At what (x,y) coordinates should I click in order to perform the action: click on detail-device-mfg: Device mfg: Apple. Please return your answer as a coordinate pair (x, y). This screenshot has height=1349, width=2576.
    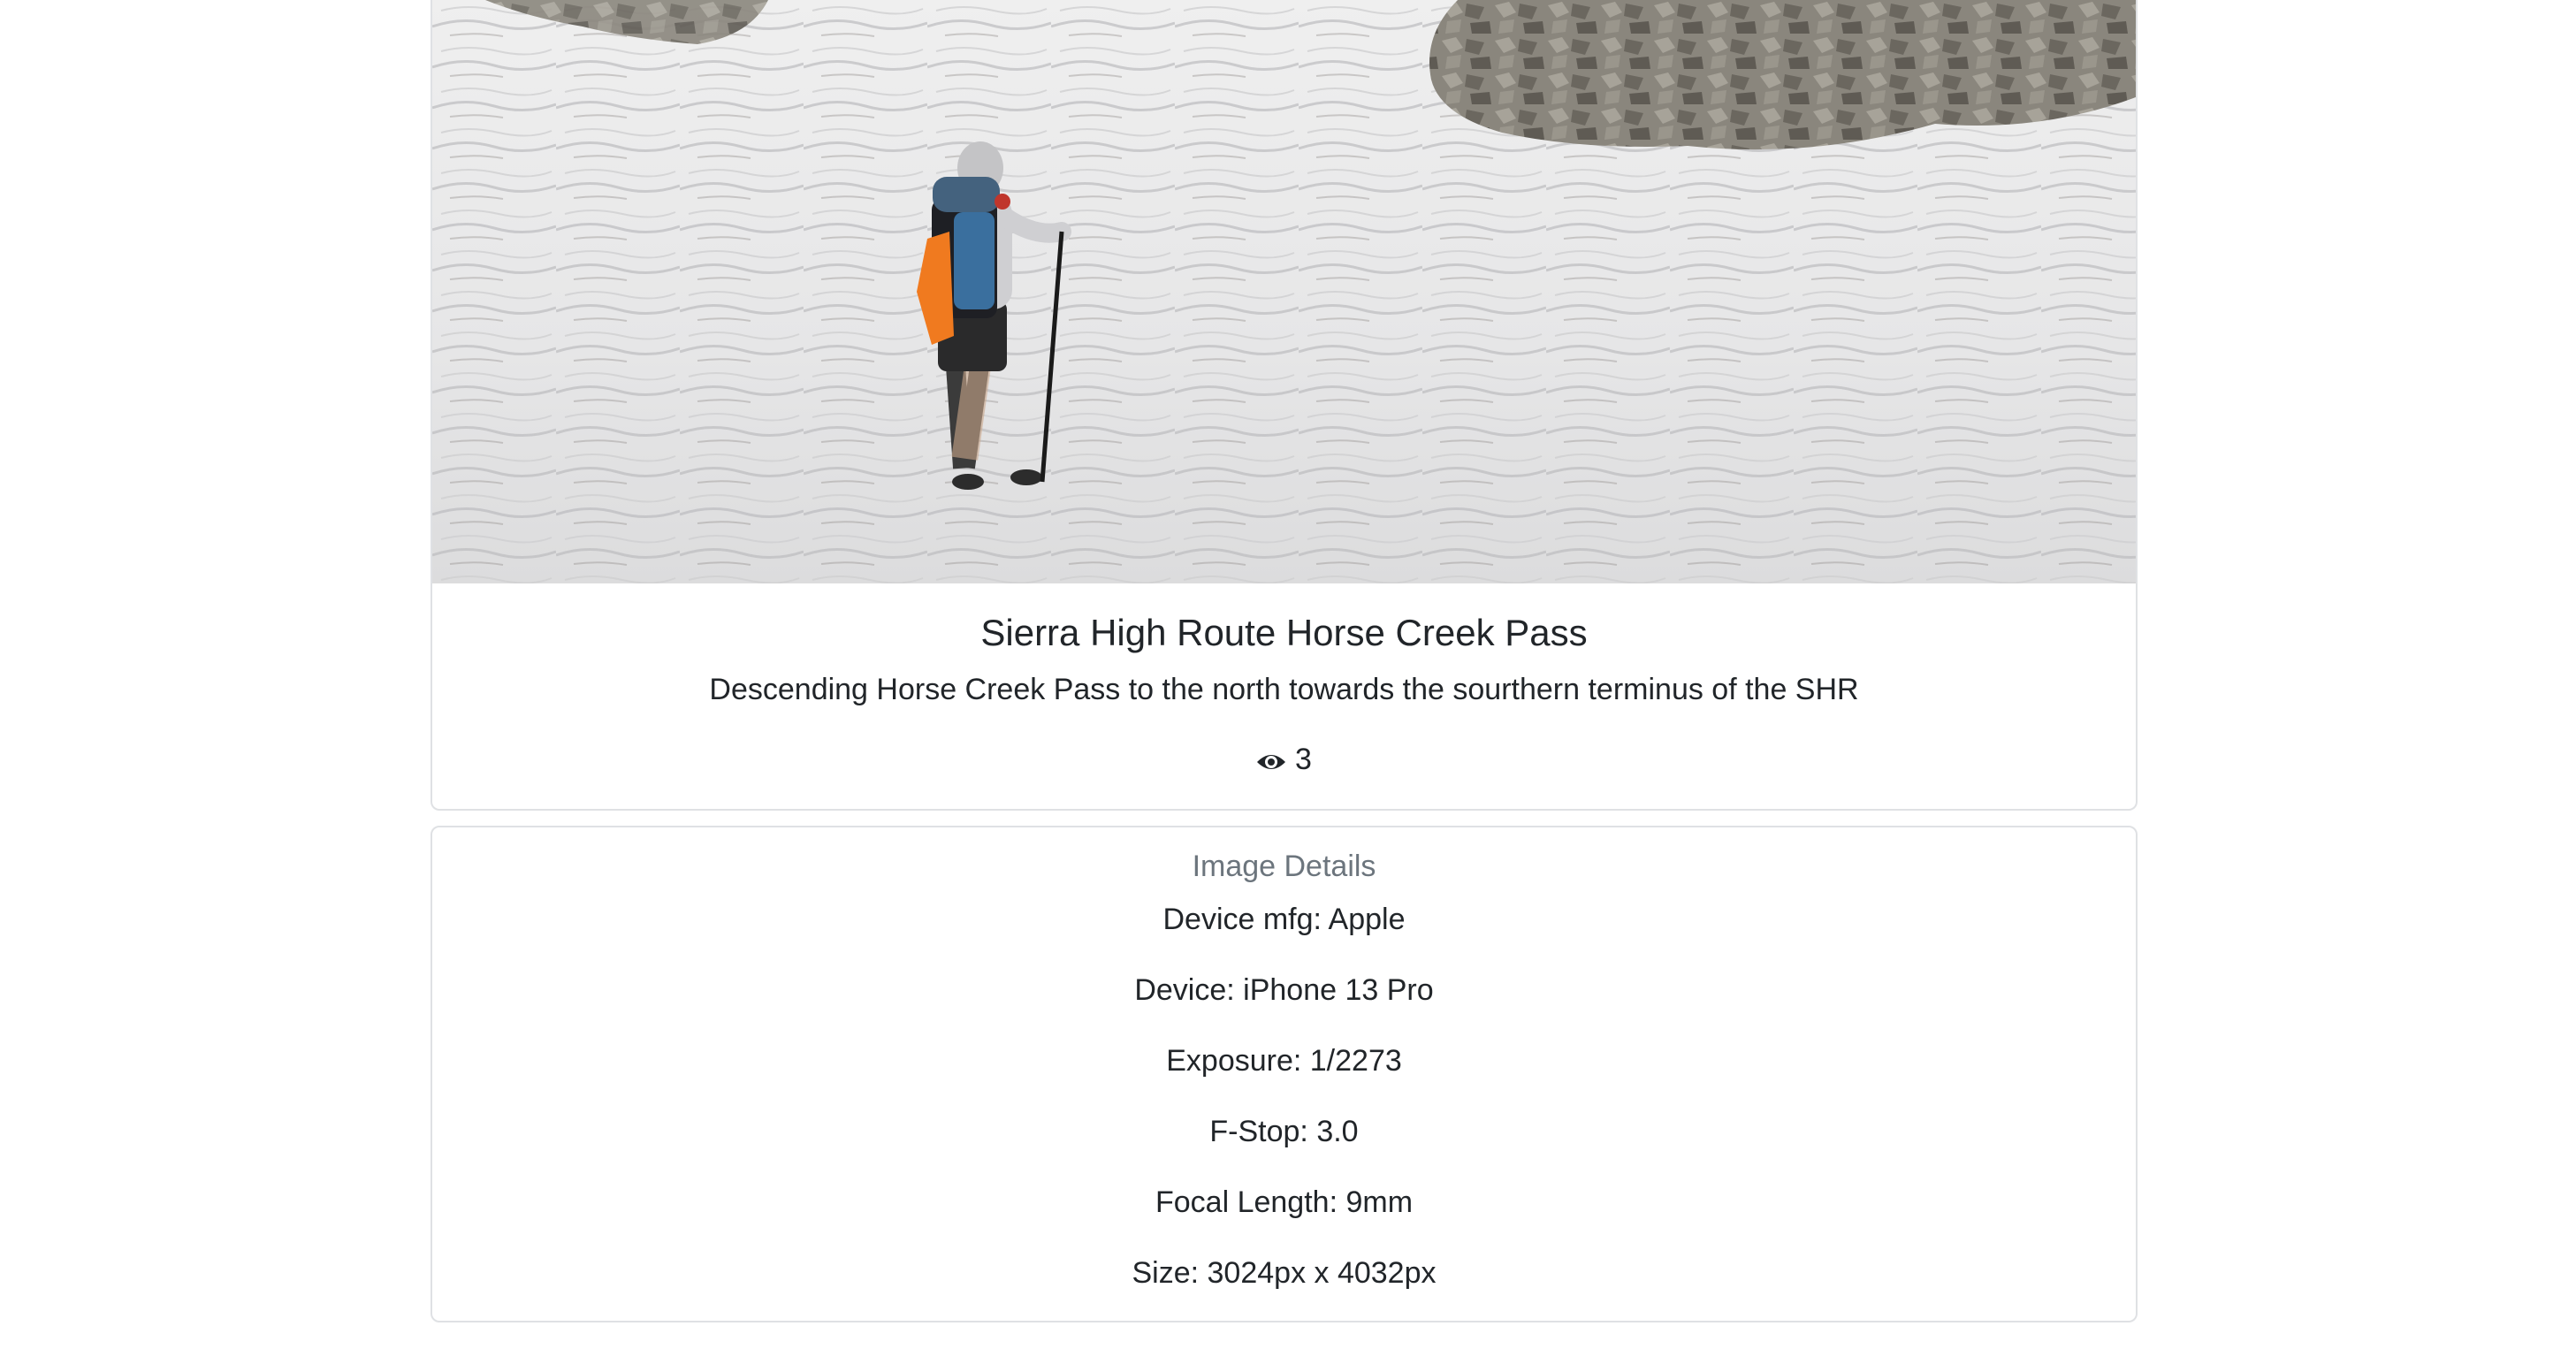
    Looking at the image, I should click on (1284, 919).